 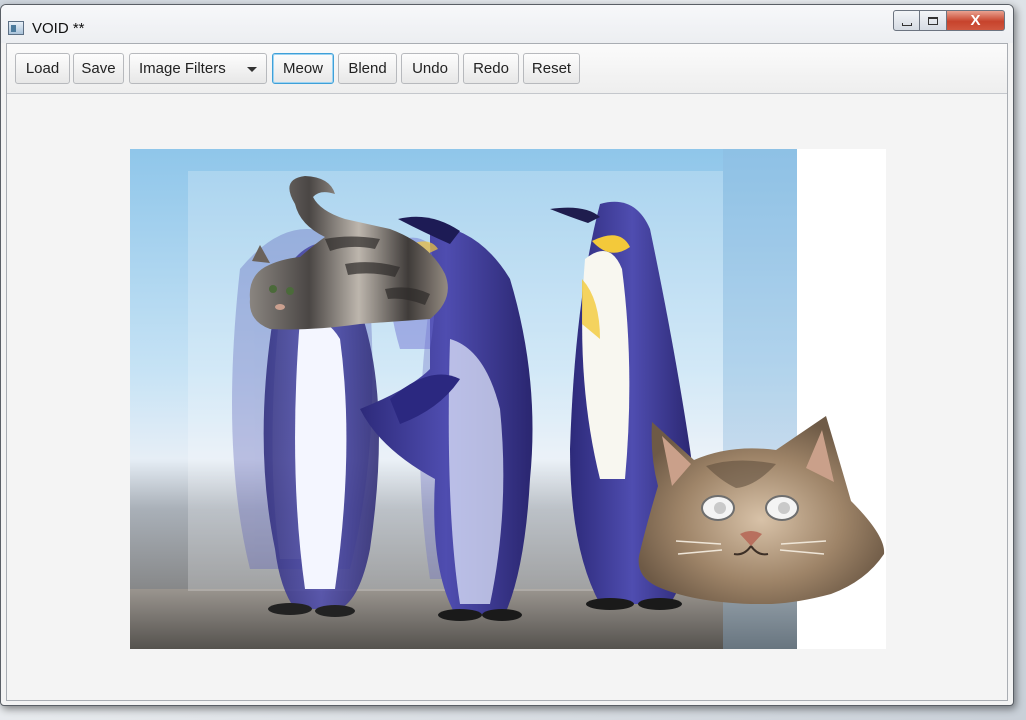 What do you see at coordinates (303, 68) in the screenshot?
I see `meow-button: Meow` at bounding box center [303, 68].